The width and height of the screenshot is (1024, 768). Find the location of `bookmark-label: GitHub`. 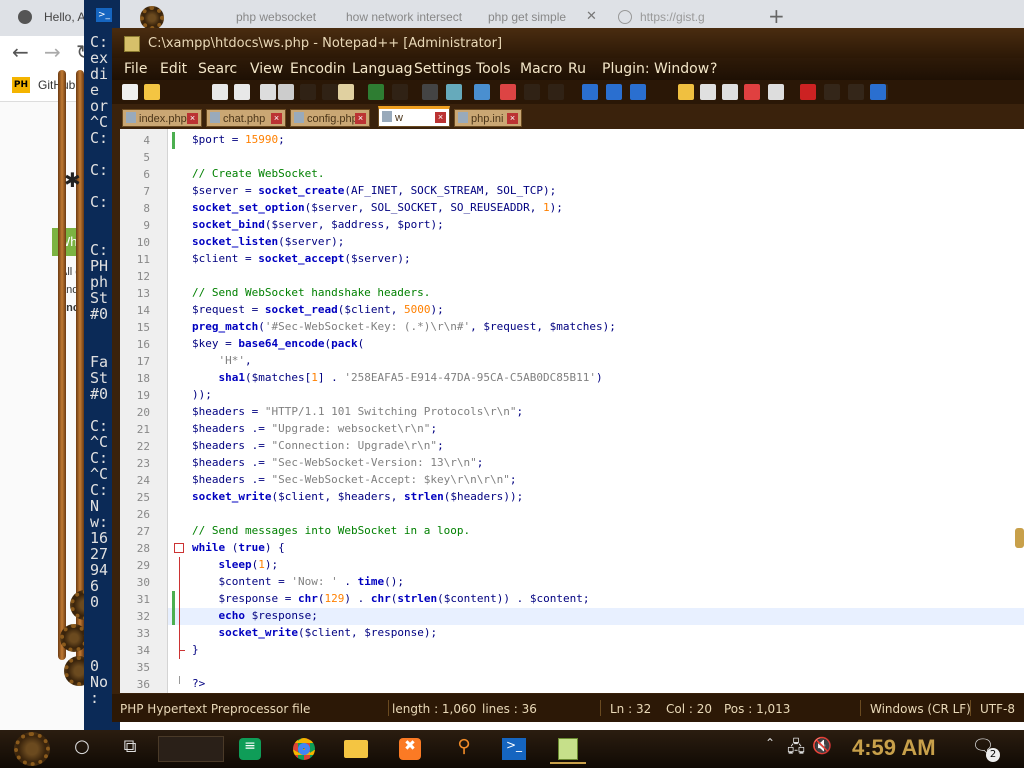

bookmark-label: GitHub is located at coordinates (56, 85).